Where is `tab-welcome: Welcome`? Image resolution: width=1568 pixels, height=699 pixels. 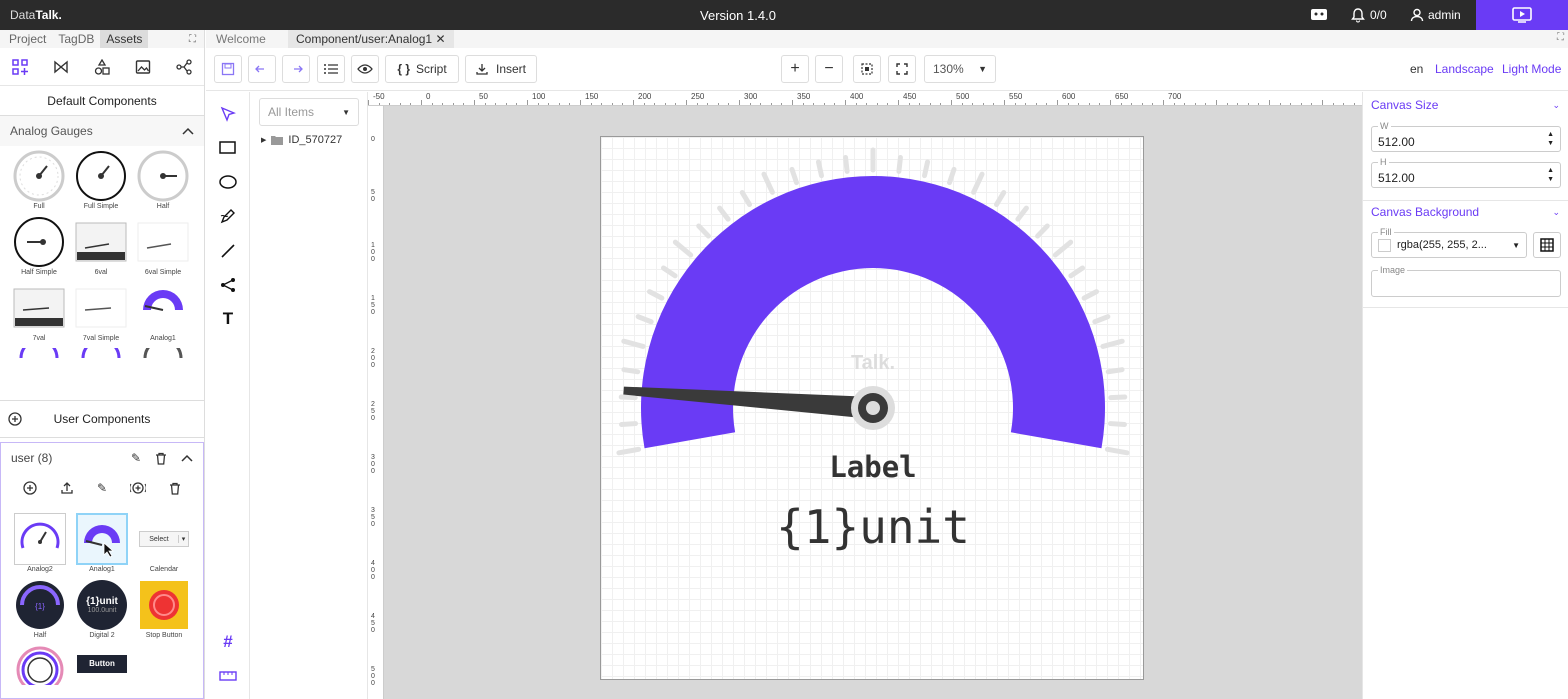
tab-welcome: Welcome is located at coordinates (241, 39).